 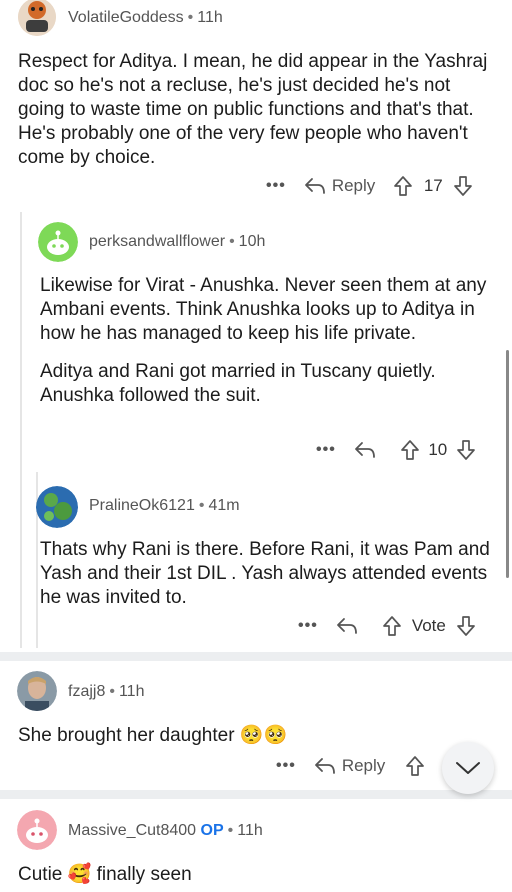 I want to click on smiling-face-with-hearts-emoji: 🥰, so click(x=79, y=874).